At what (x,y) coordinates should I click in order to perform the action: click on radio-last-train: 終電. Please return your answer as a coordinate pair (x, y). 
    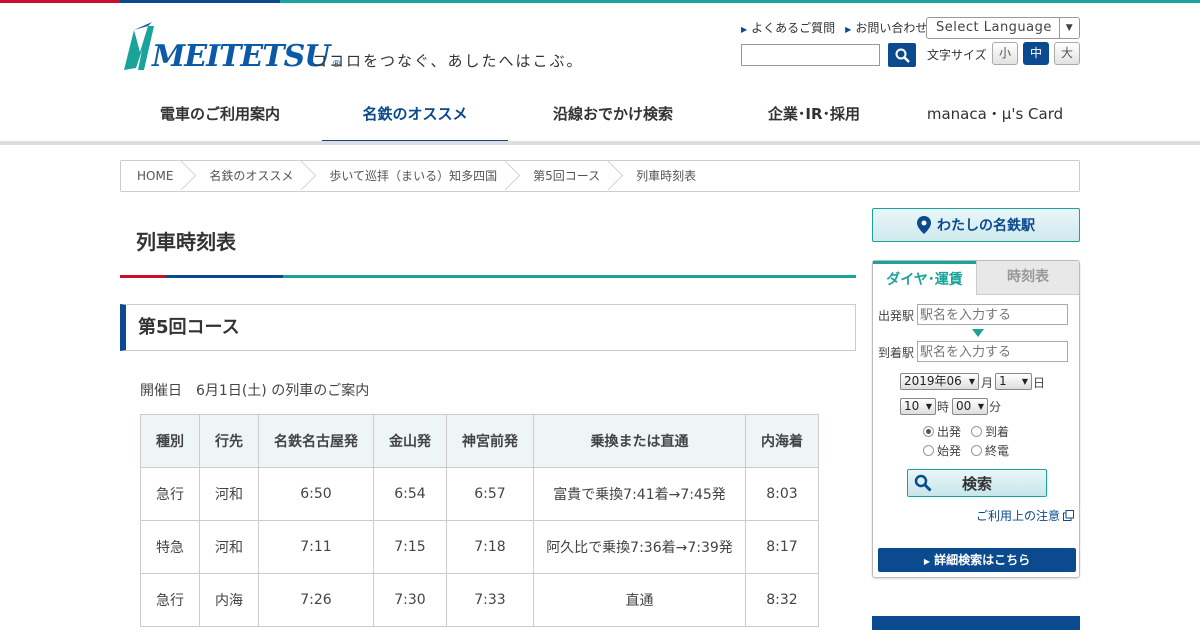
    Looking at the image, I should click on (990, 450).